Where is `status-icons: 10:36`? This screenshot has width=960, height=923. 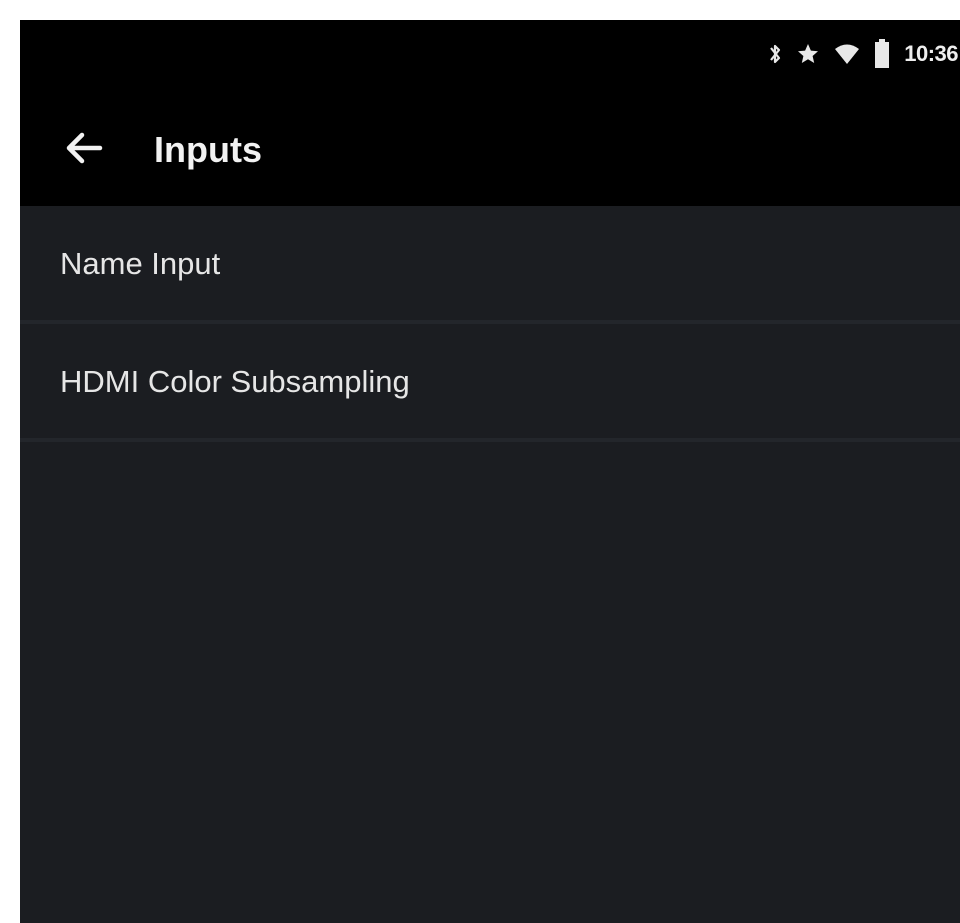
status-icons: 10:36 is located at coordinates (863, 54).